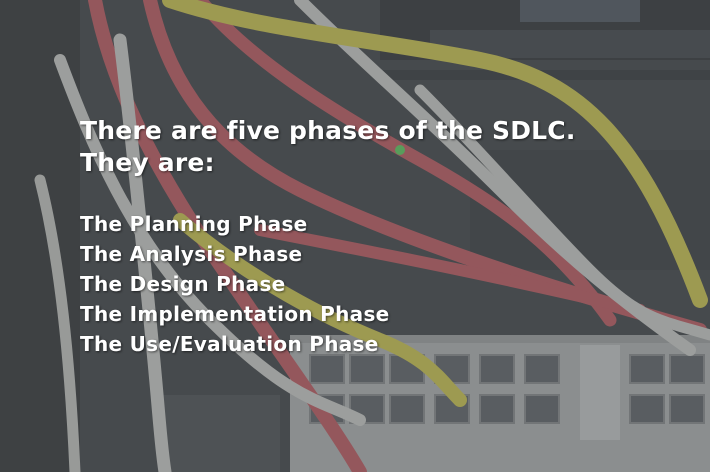 This screenshot has height=472, width=710. What do you see at coordinates (183, 284) in the screenshot?
I see `phase-design: The Design Phase` at bounding box center [183, 284].